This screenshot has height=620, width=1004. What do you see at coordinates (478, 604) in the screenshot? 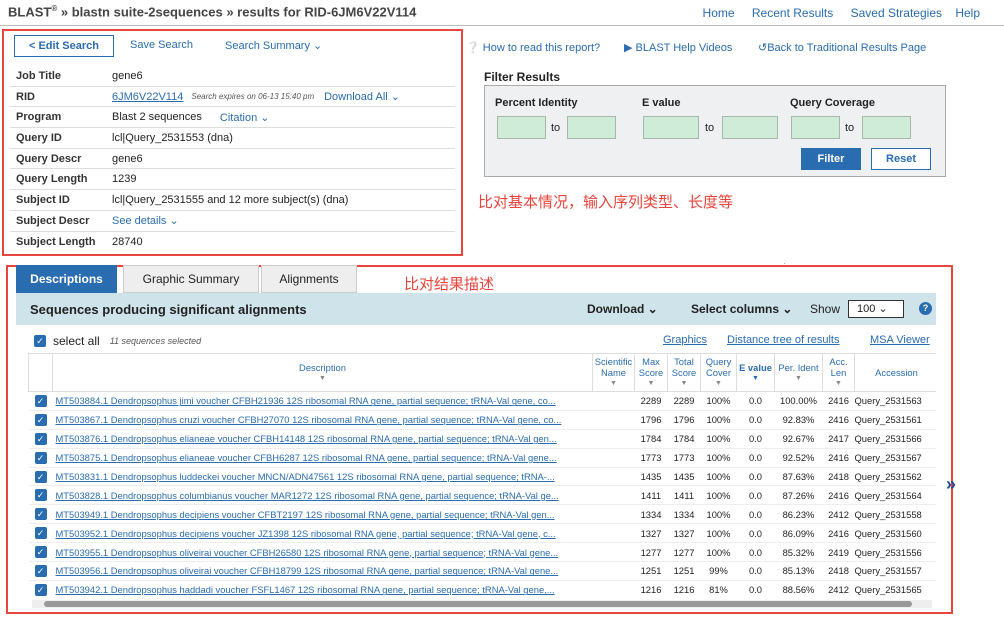
I see `scrollbar-thumb` at bounding box center [478, 604].